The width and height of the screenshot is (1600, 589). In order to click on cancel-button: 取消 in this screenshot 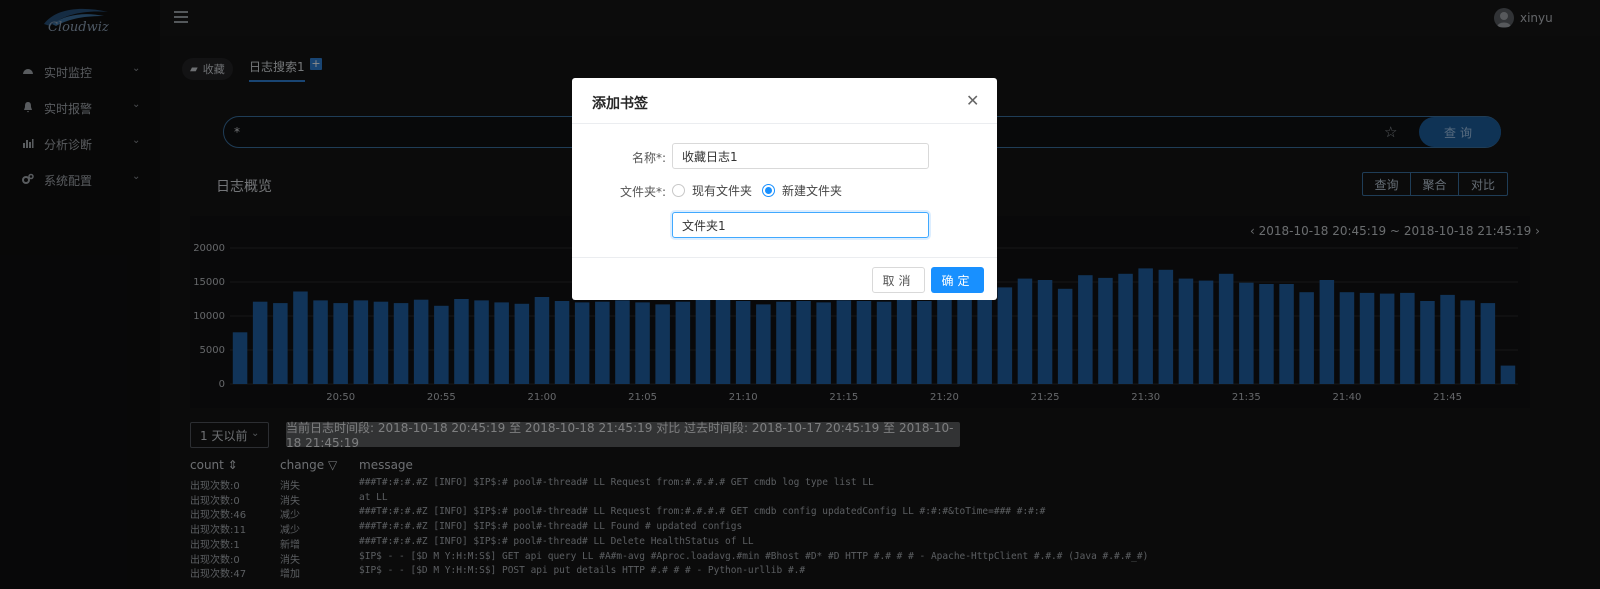, I will do `click(898, 280)`.